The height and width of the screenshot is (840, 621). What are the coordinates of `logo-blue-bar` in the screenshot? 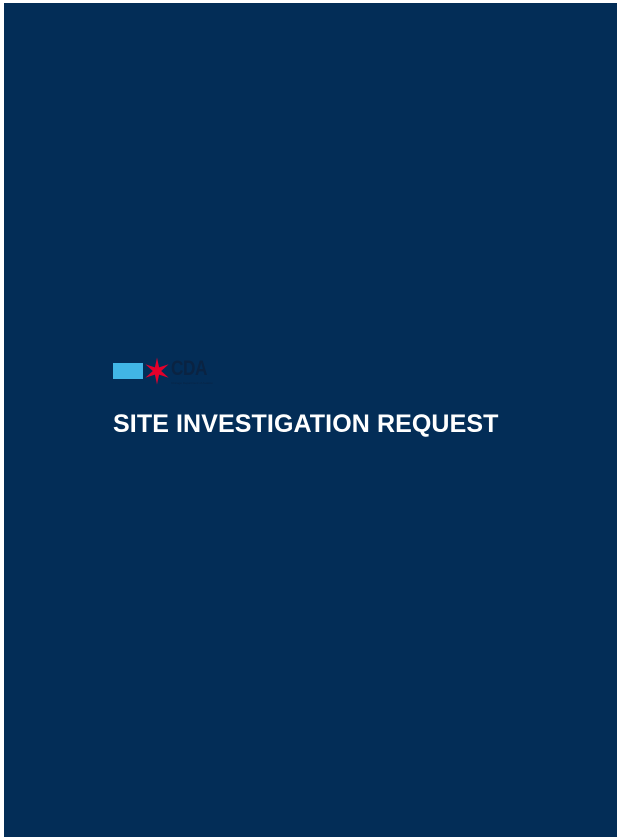 It's located at (128, 371).